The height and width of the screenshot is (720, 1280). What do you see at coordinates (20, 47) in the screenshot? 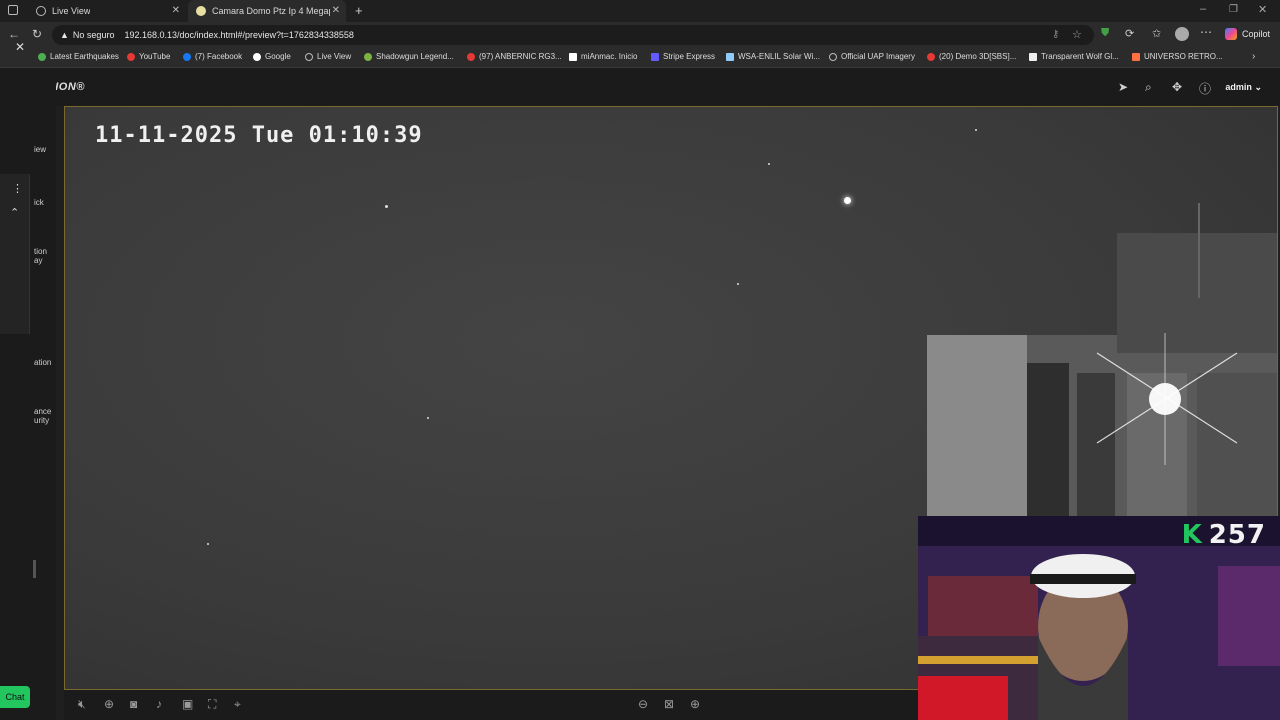
I see `close-panel-icon: ✕` at bounding box center [20, 47].